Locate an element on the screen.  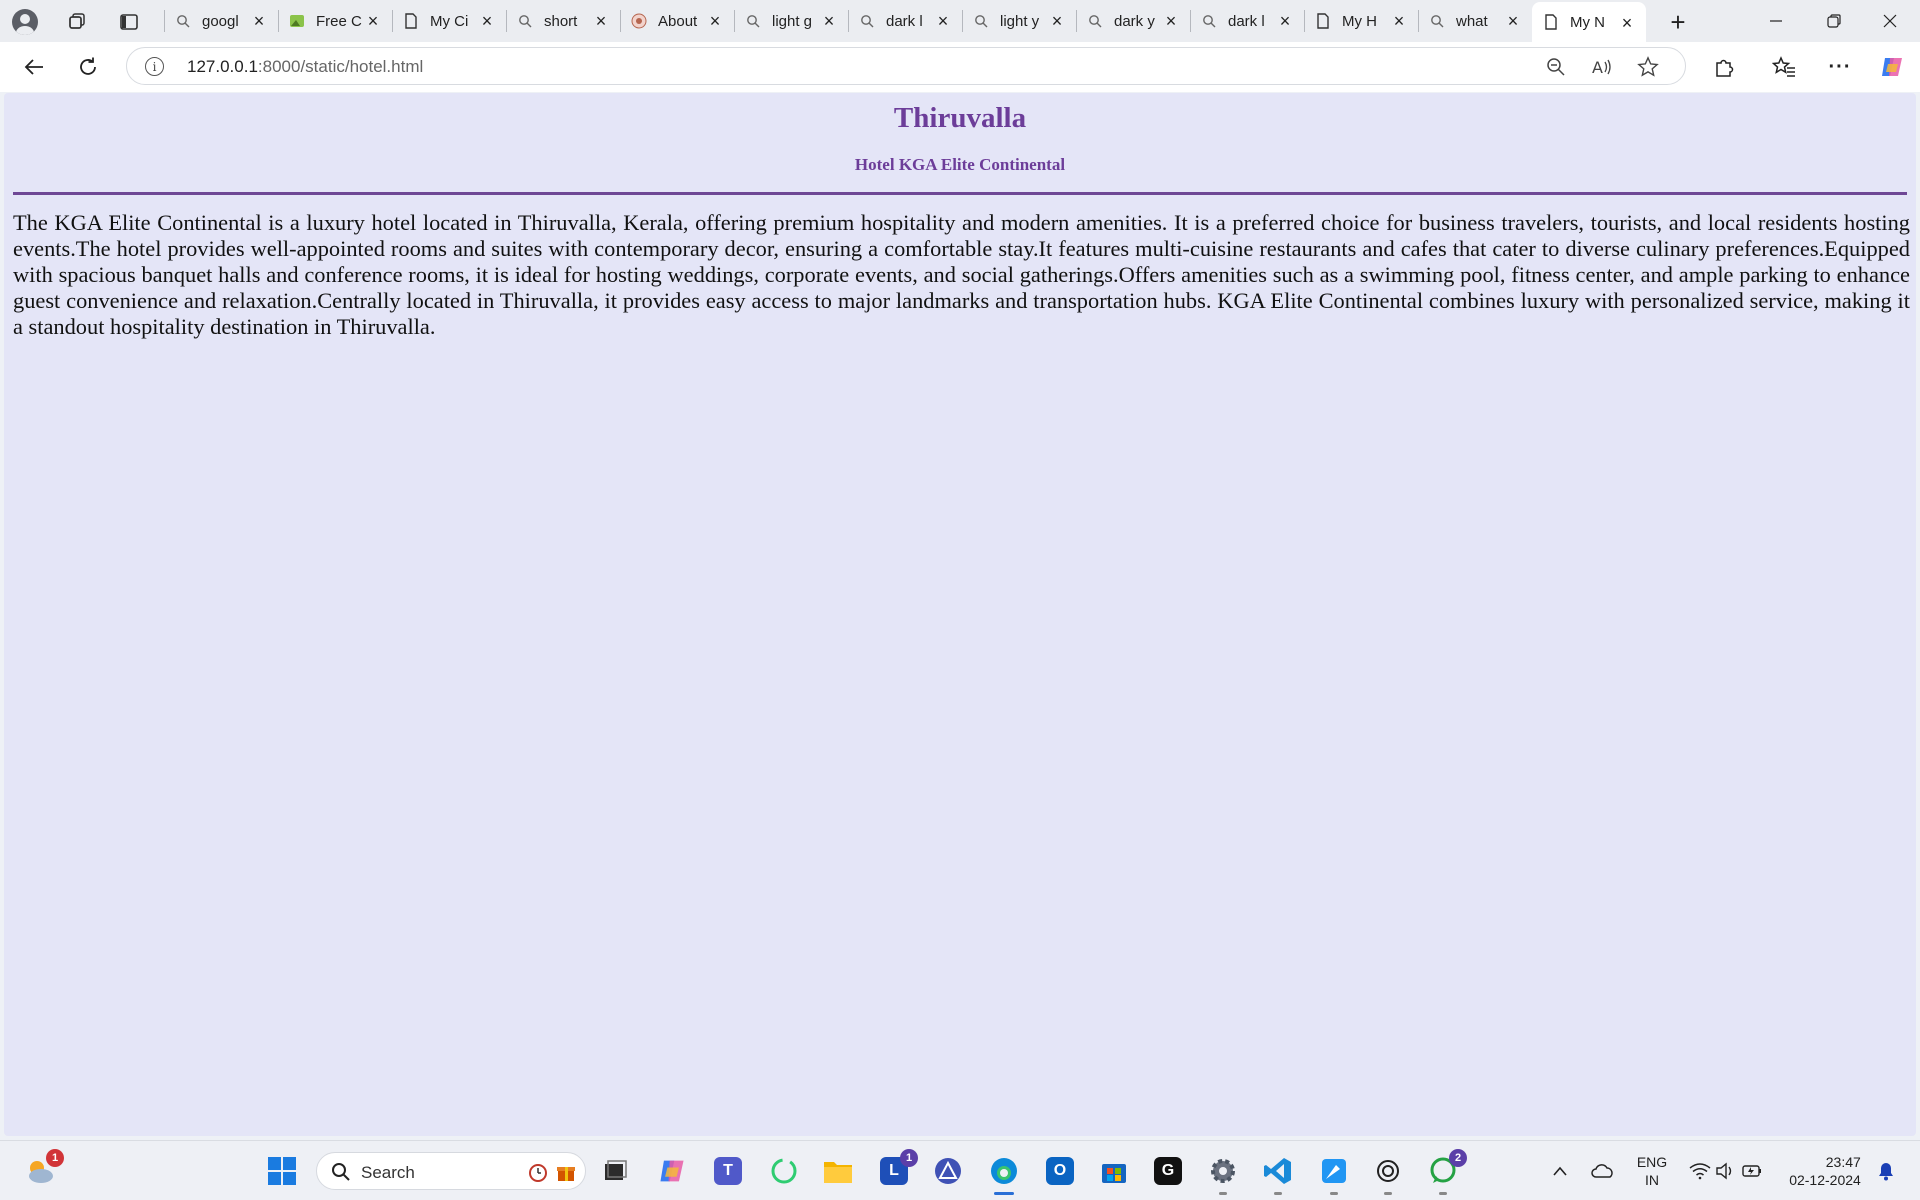
github-button: G is located at coordinates (1168, 1171).